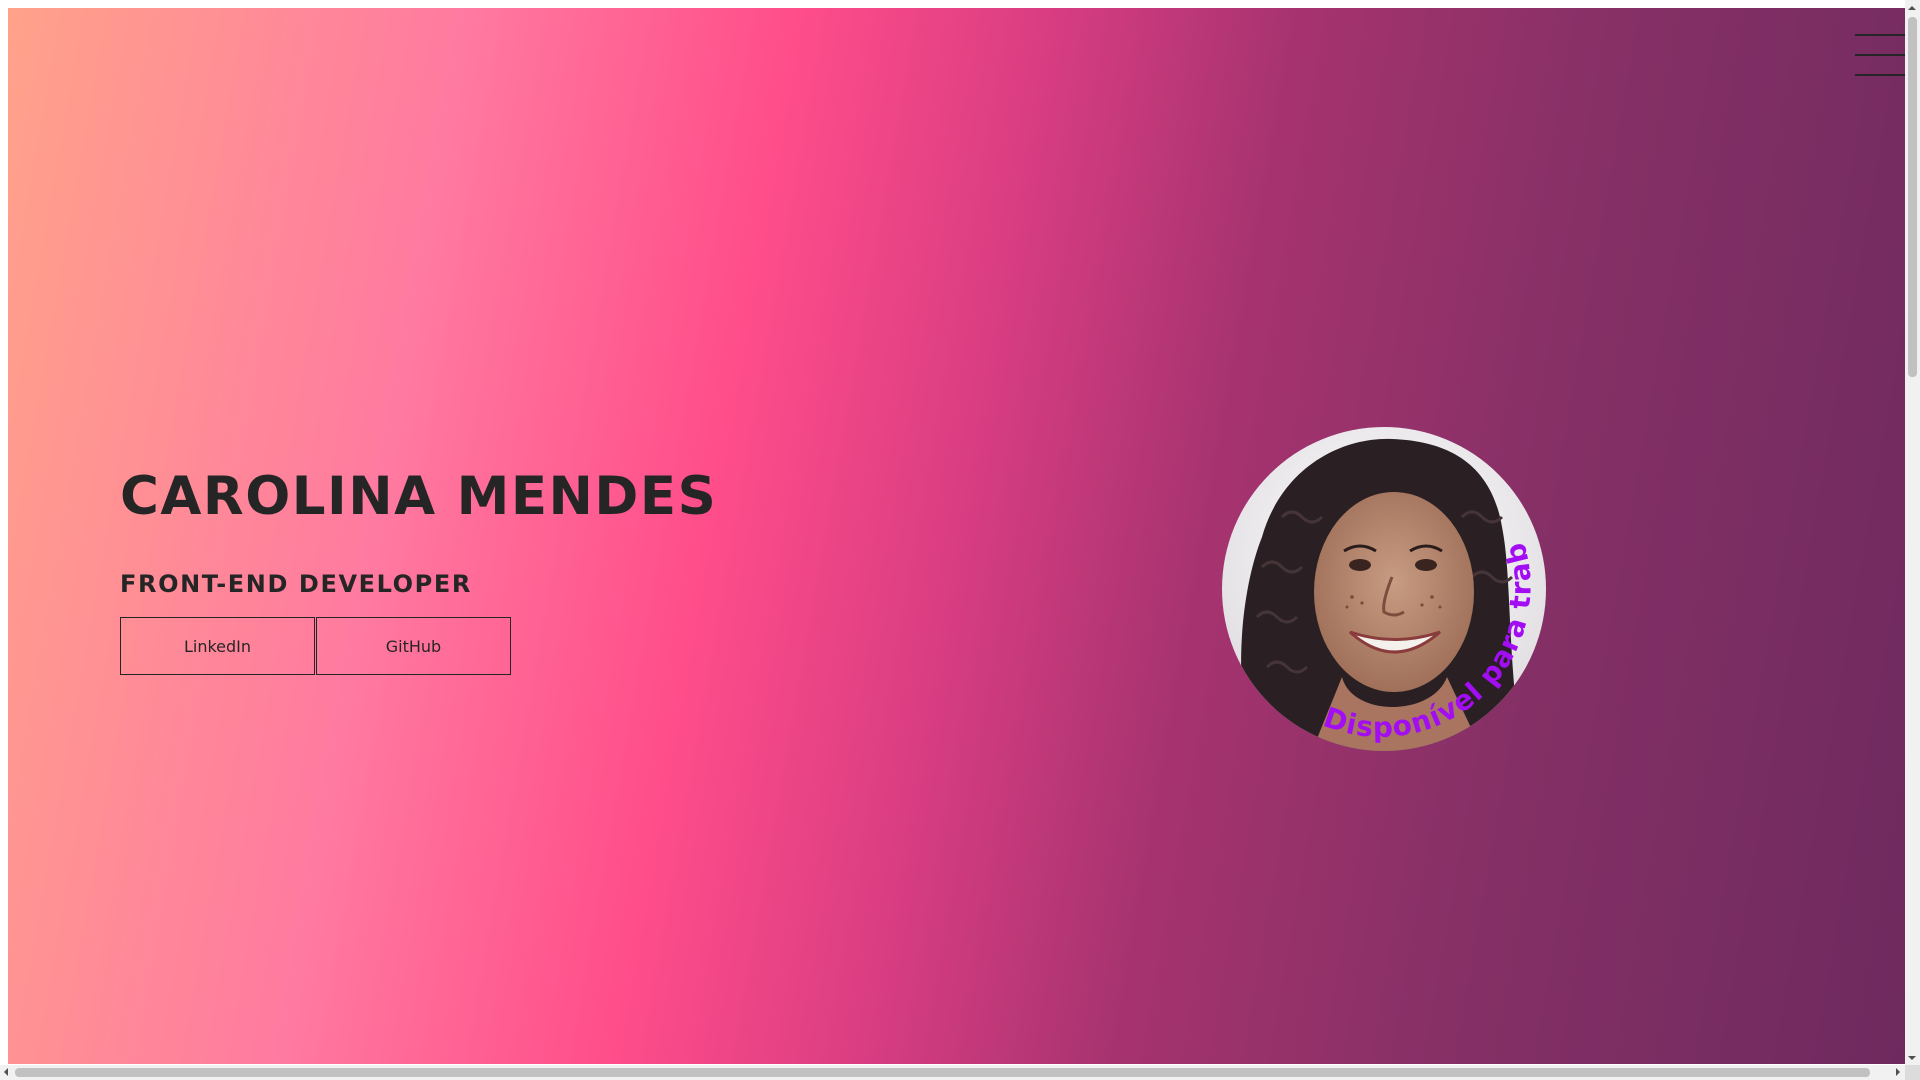 Image resolution: width=1920 pixels, height=1080 pixels. I want to click on scrollbar-corner, so click(1912, 1072).